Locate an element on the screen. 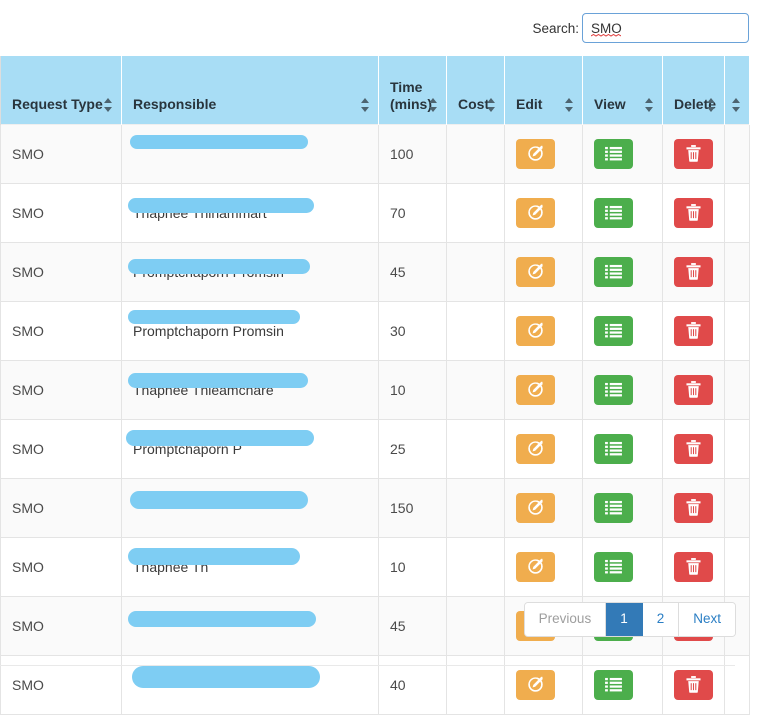  column-header-label: Edit is located at coordinates (529, 104).